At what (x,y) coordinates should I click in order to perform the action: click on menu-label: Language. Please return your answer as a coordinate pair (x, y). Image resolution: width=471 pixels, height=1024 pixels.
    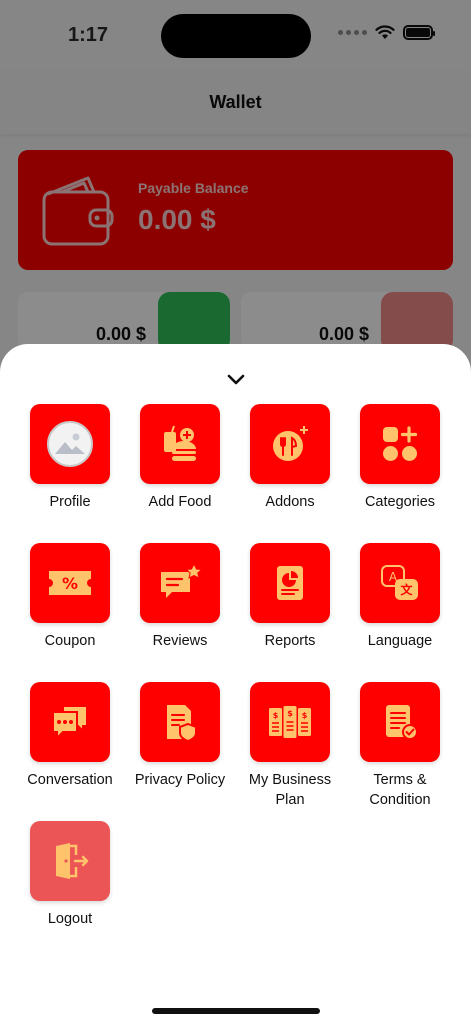
    Looking at the image, I should click on (400, 641).